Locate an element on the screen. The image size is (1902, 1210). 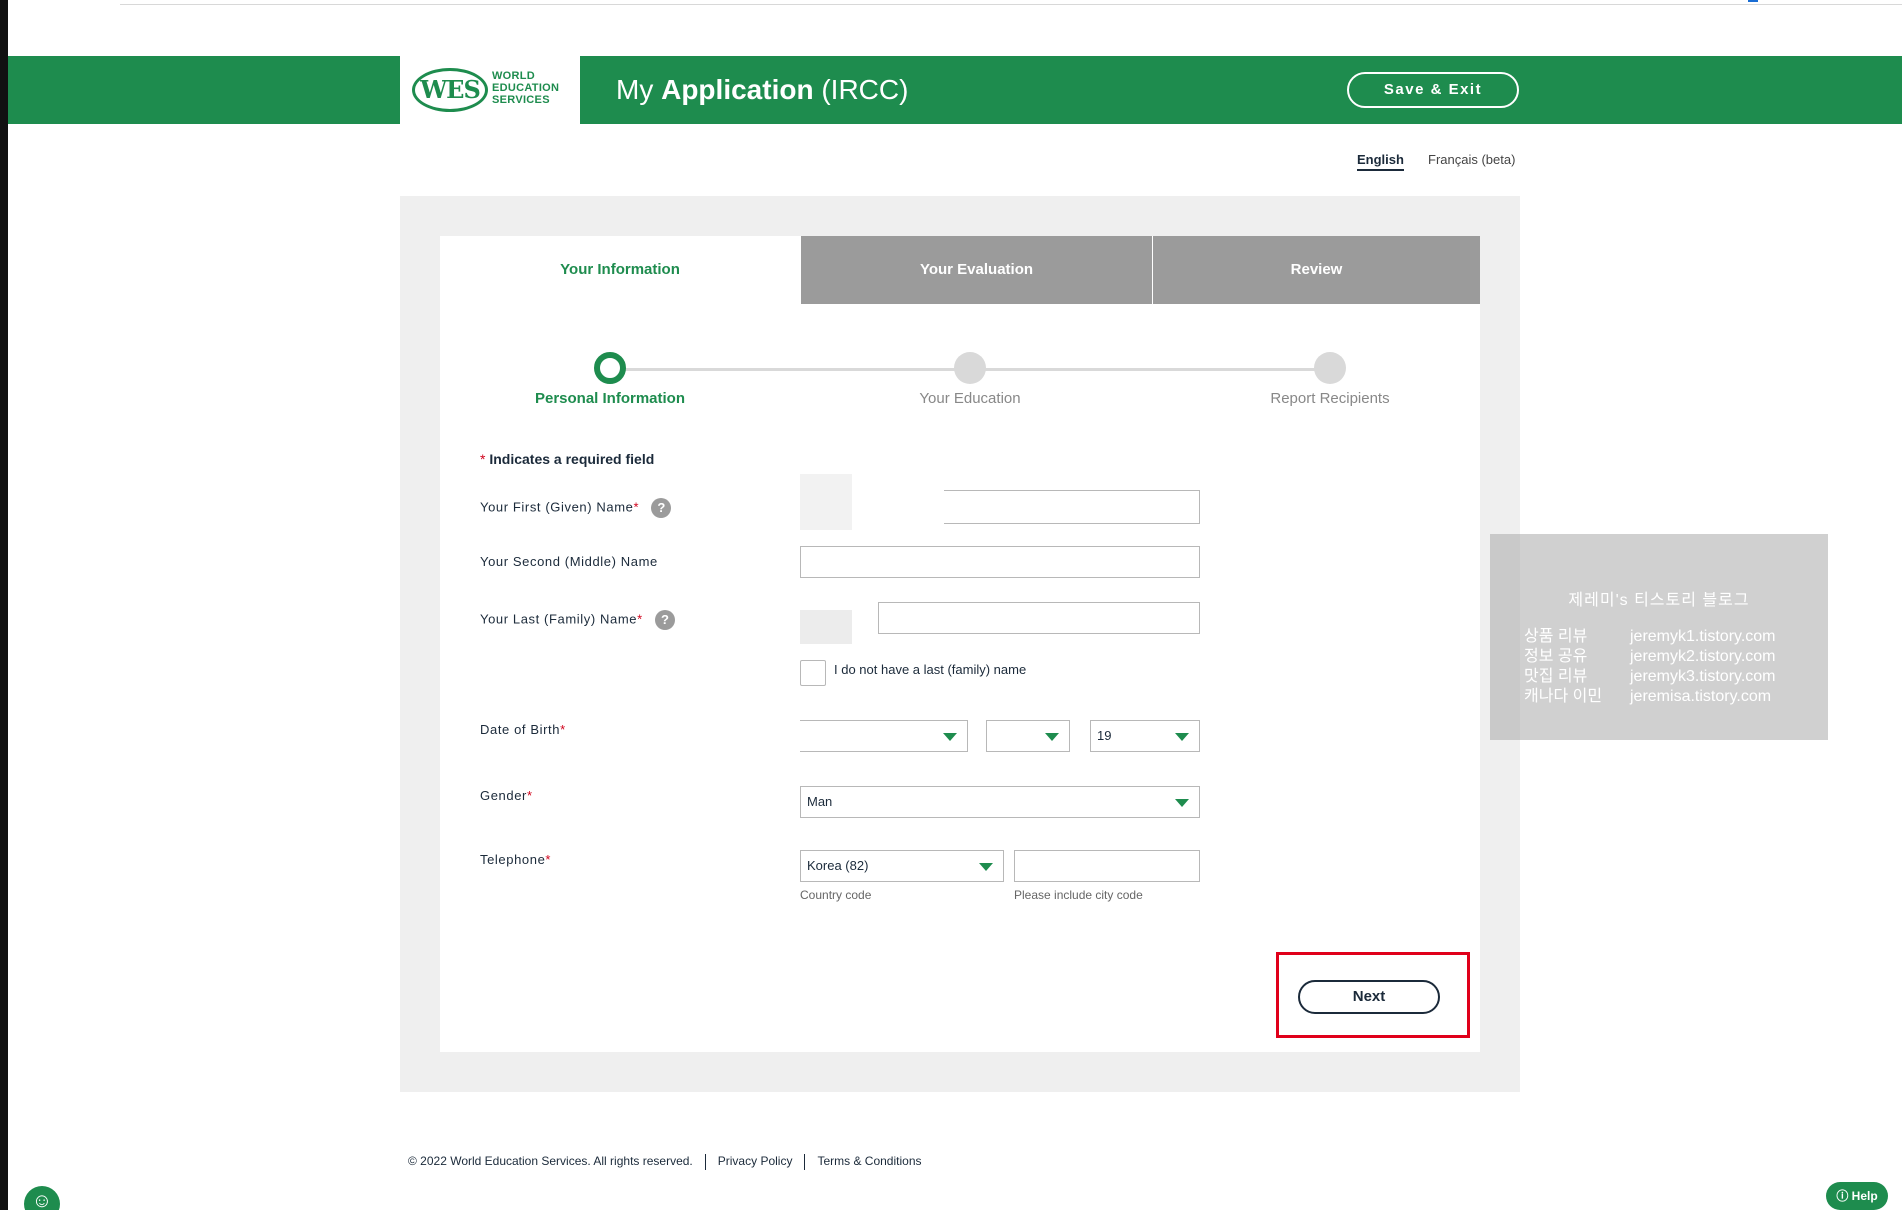
step-label-report-recipients: Report Recipients is located at coordinates (1330, 398).